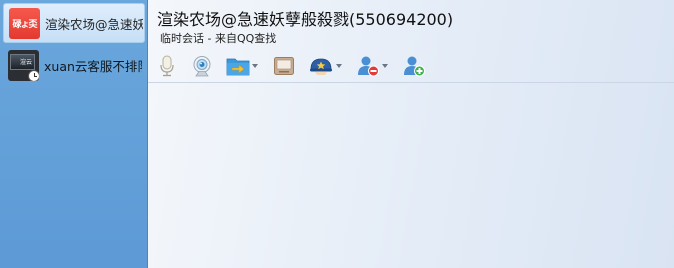 Image resolution: width=674 pixels, height=268 pixels. I want to click on microphone-icon, so click(167, 66).